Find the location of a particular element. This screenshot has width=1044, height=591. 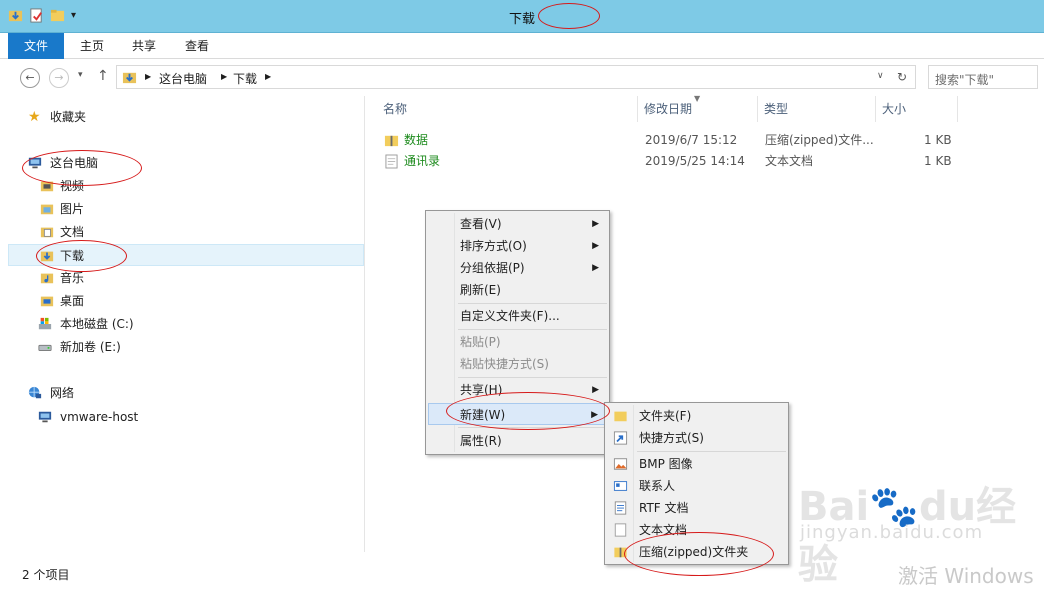

computer-icon is located at coordinates (45, 417).